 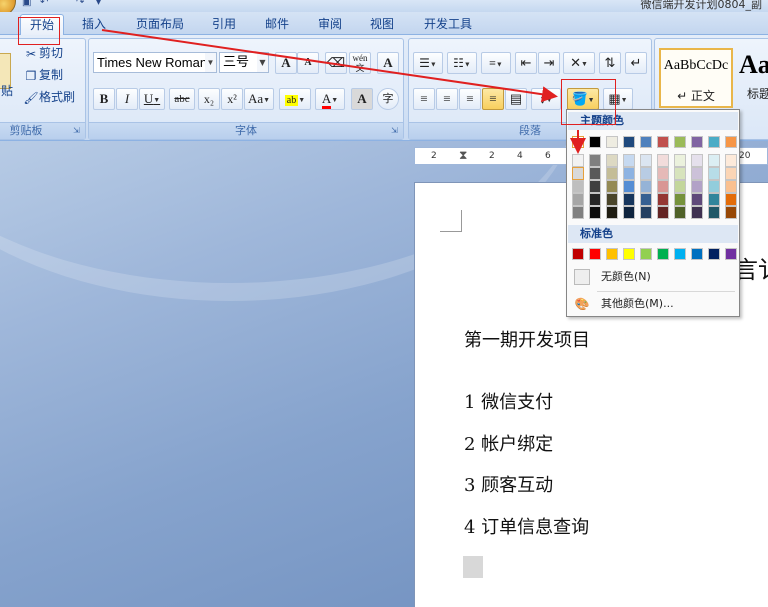 What do you see at coordinates (516, 99) in the screenshot?
I see `distributed-button: ▤` at bounding box center [516, 99].